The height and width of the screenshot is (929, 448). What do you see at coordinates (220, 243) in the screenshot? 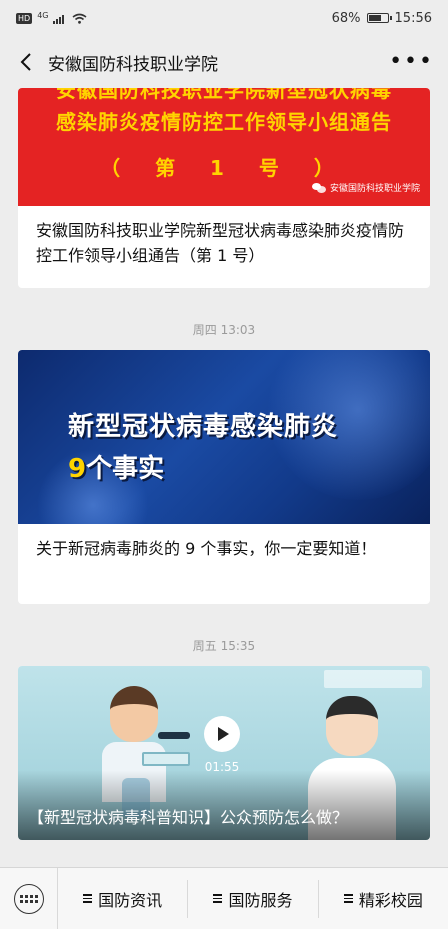
I see `article-title: 安徽国防科技职业学院新型冠状病毒感染肺炎疫情防控工作领导小组通告（第 1 号）` at bounding box center [220, 243].